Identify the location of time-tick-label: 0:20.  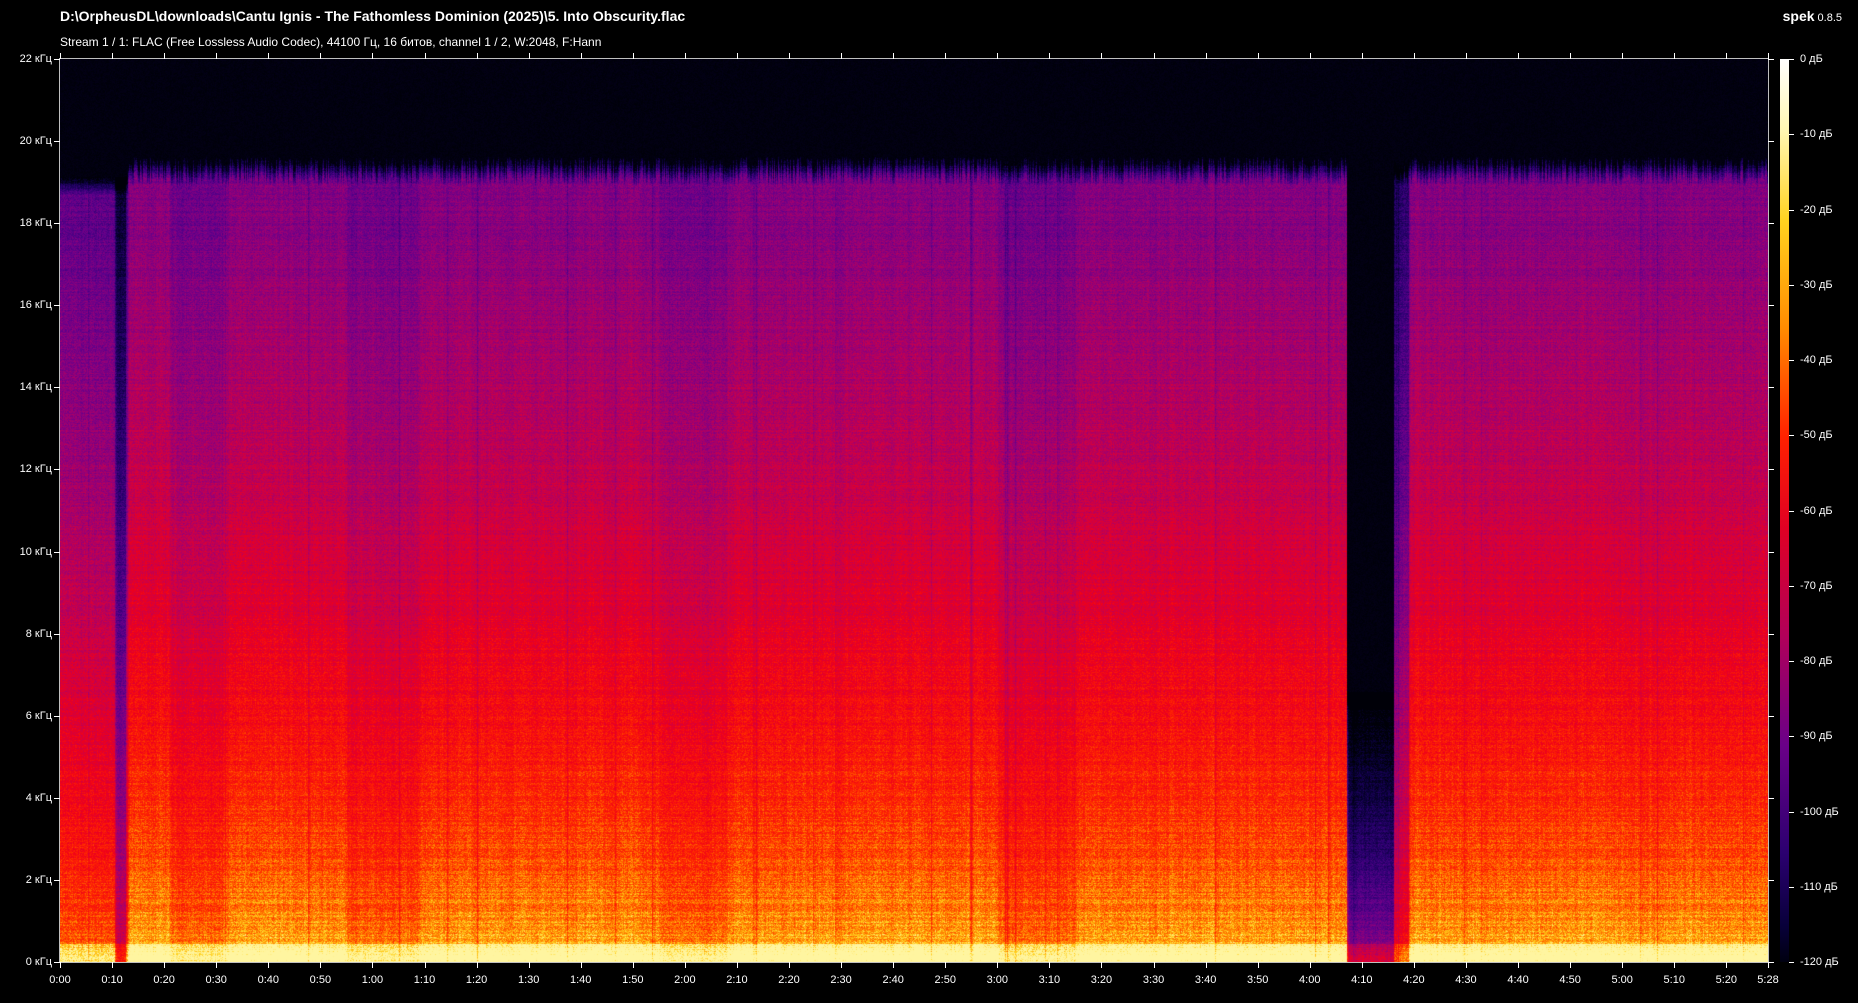
(164, 980).